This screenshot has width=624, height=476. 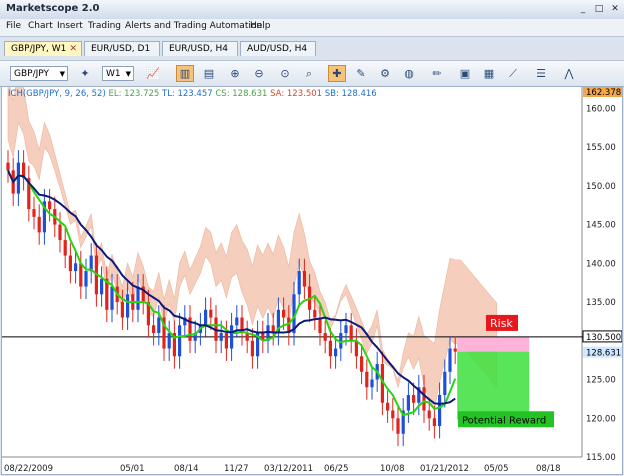 I want to click on maximize-button: □, so click(x=599, y=9).